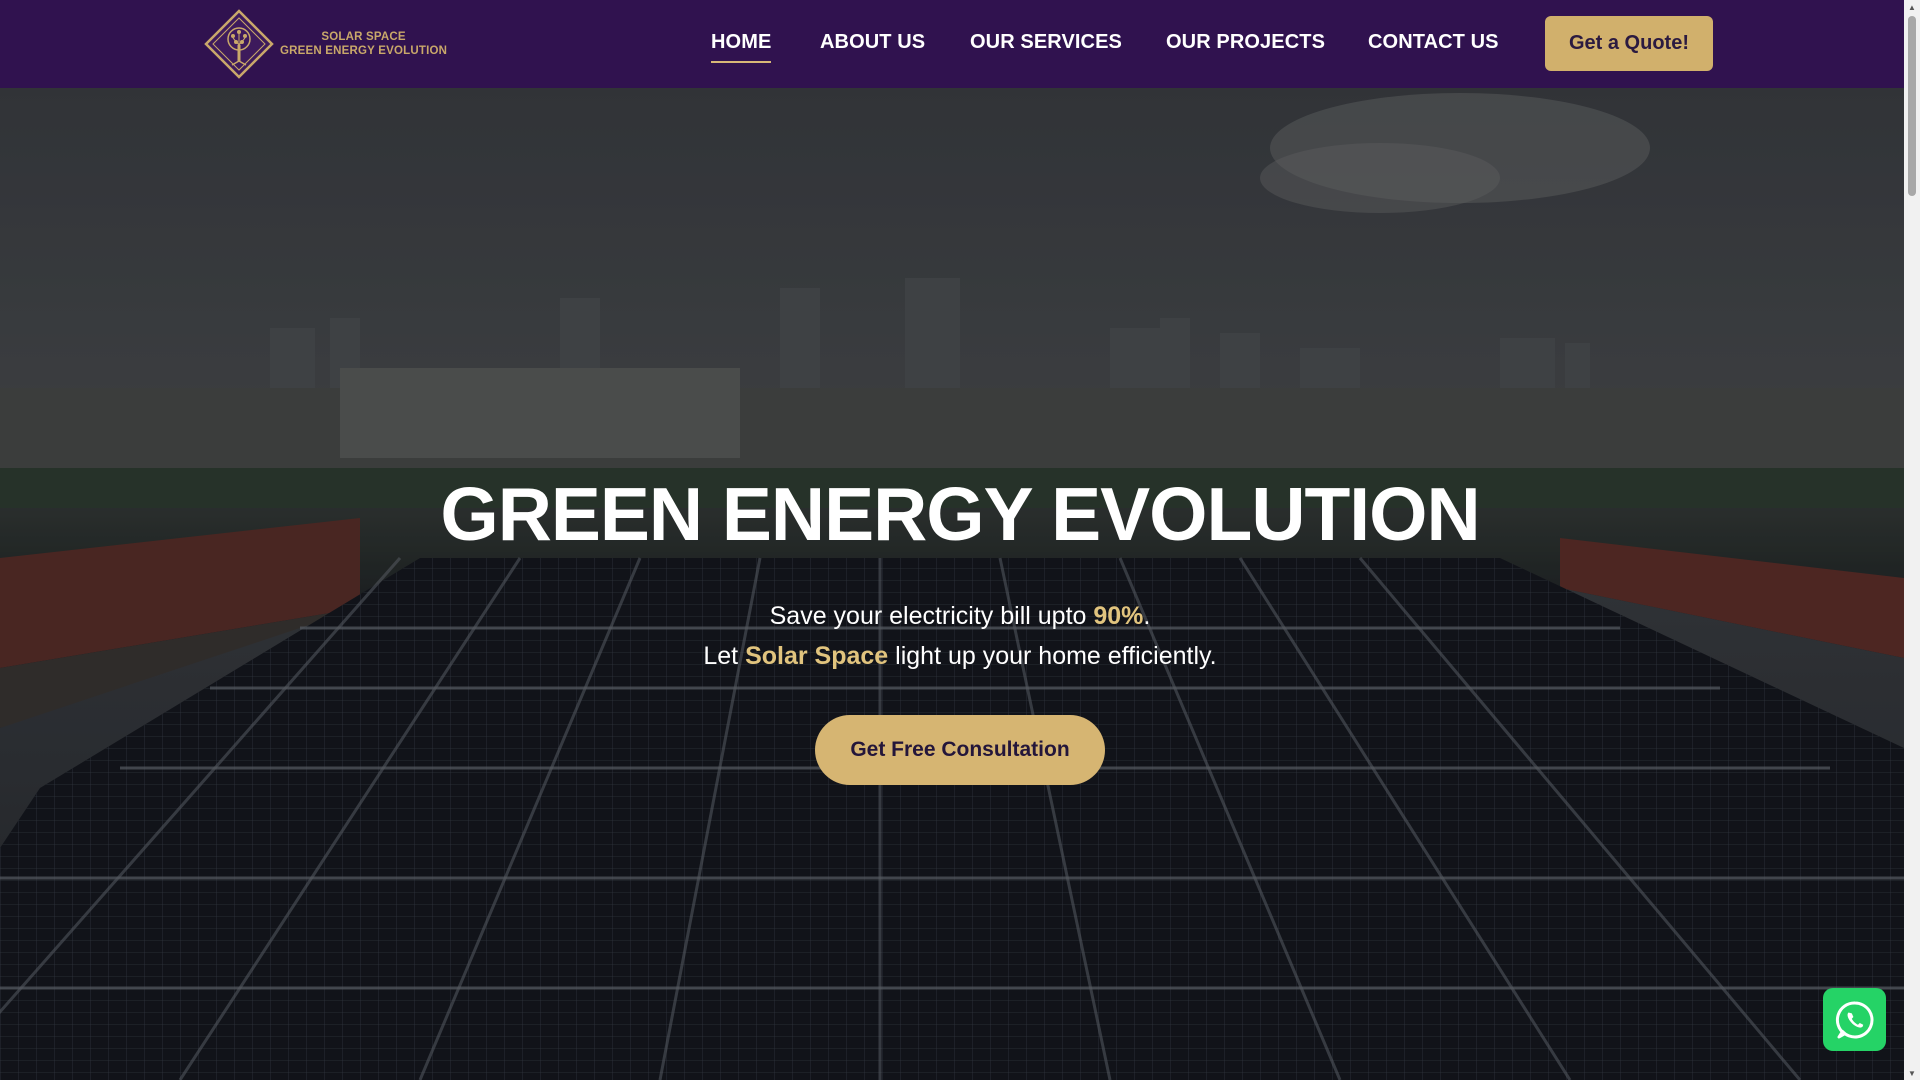 The width and height of the screenshot is (1920, 1080). I want to click on brand-logo: SOLAR SPACE GREEN ENERGY EVOLUTION, so click(325, 44).